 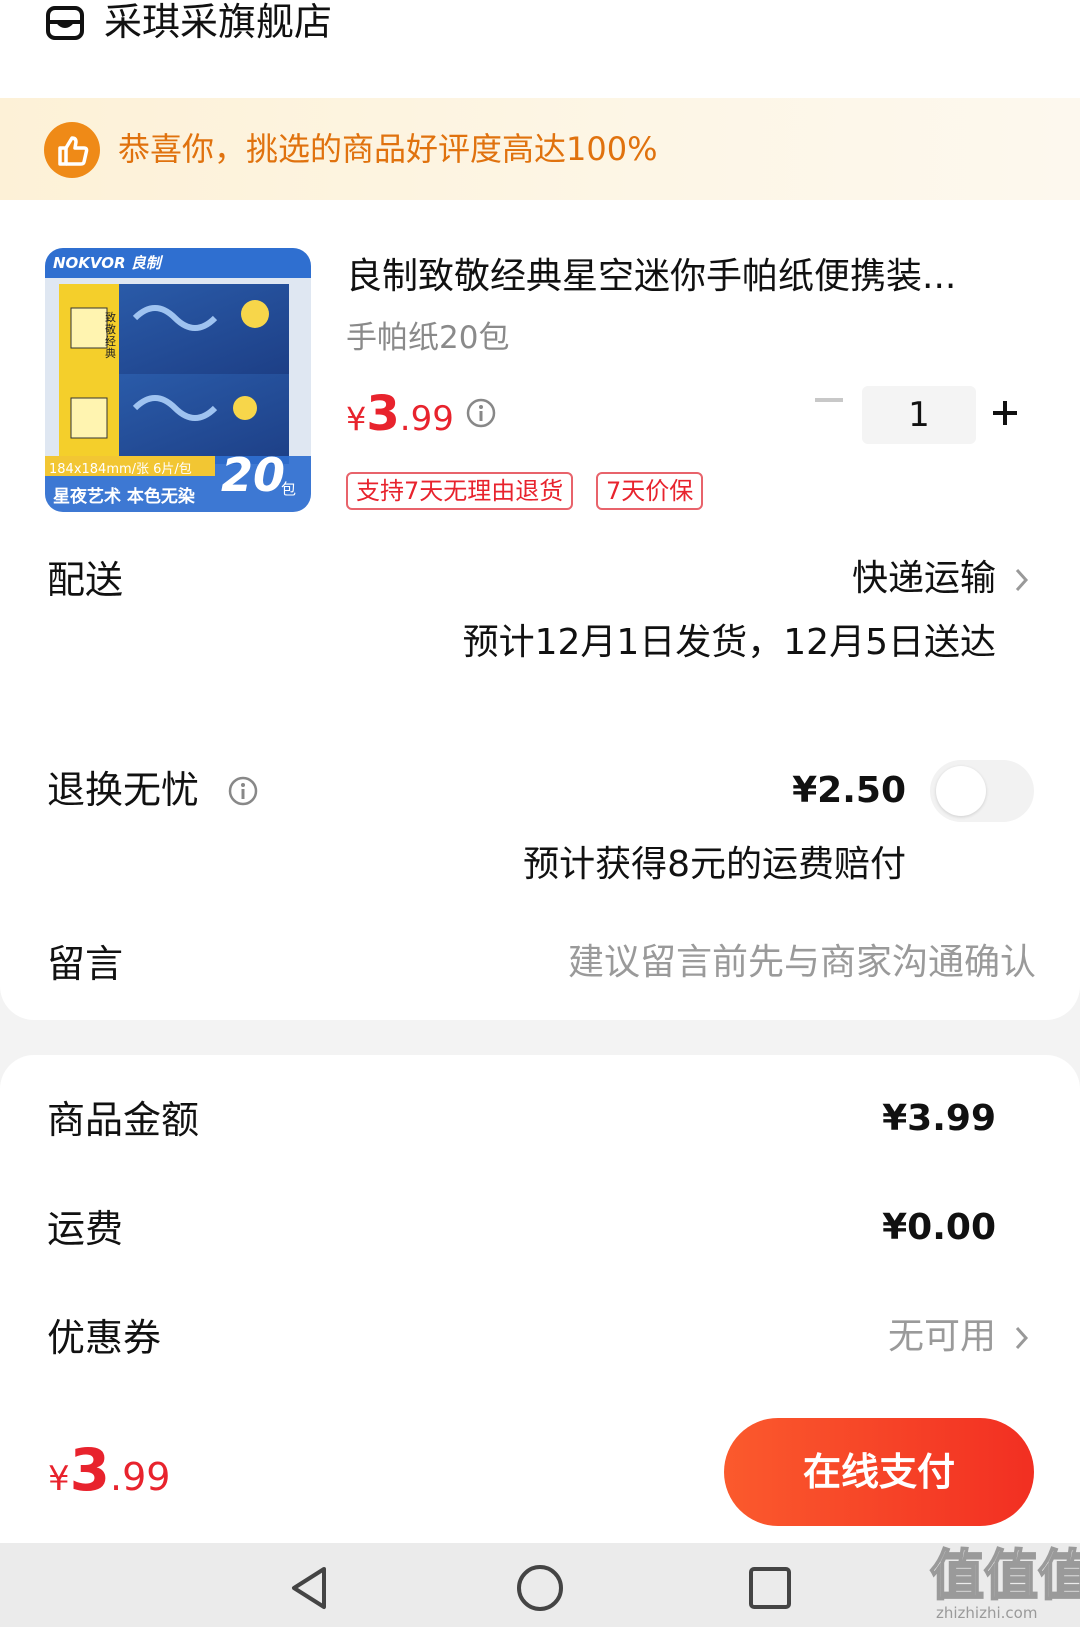 I want to click on watermark-logo: 值值值, so click(x=1004, y=1575).